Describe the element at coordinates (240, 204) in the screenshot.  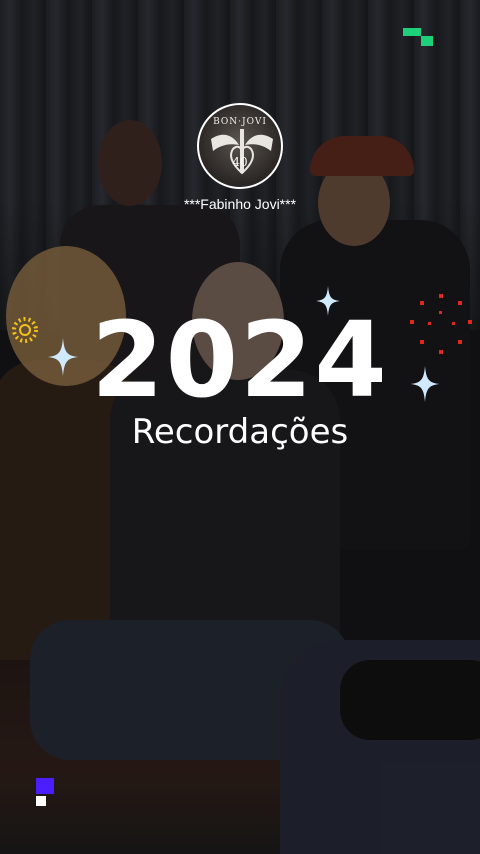
I see `channel-name: ***Fabinho Jovi***` at that location.